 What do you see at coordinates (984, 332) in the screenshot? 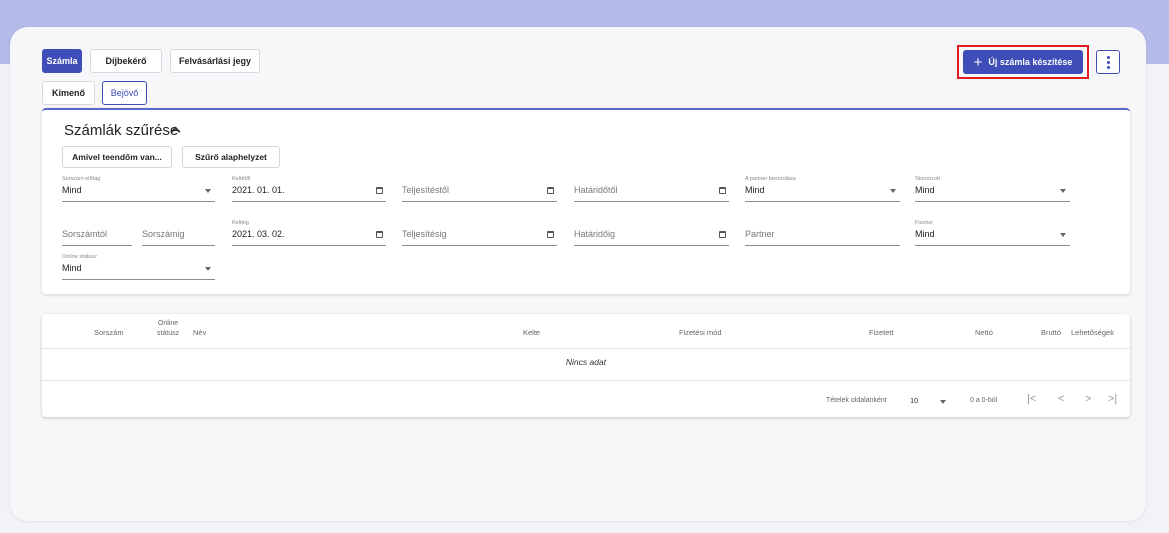
I see `col-header-net: Nettó` at bounding box center [984, 332].